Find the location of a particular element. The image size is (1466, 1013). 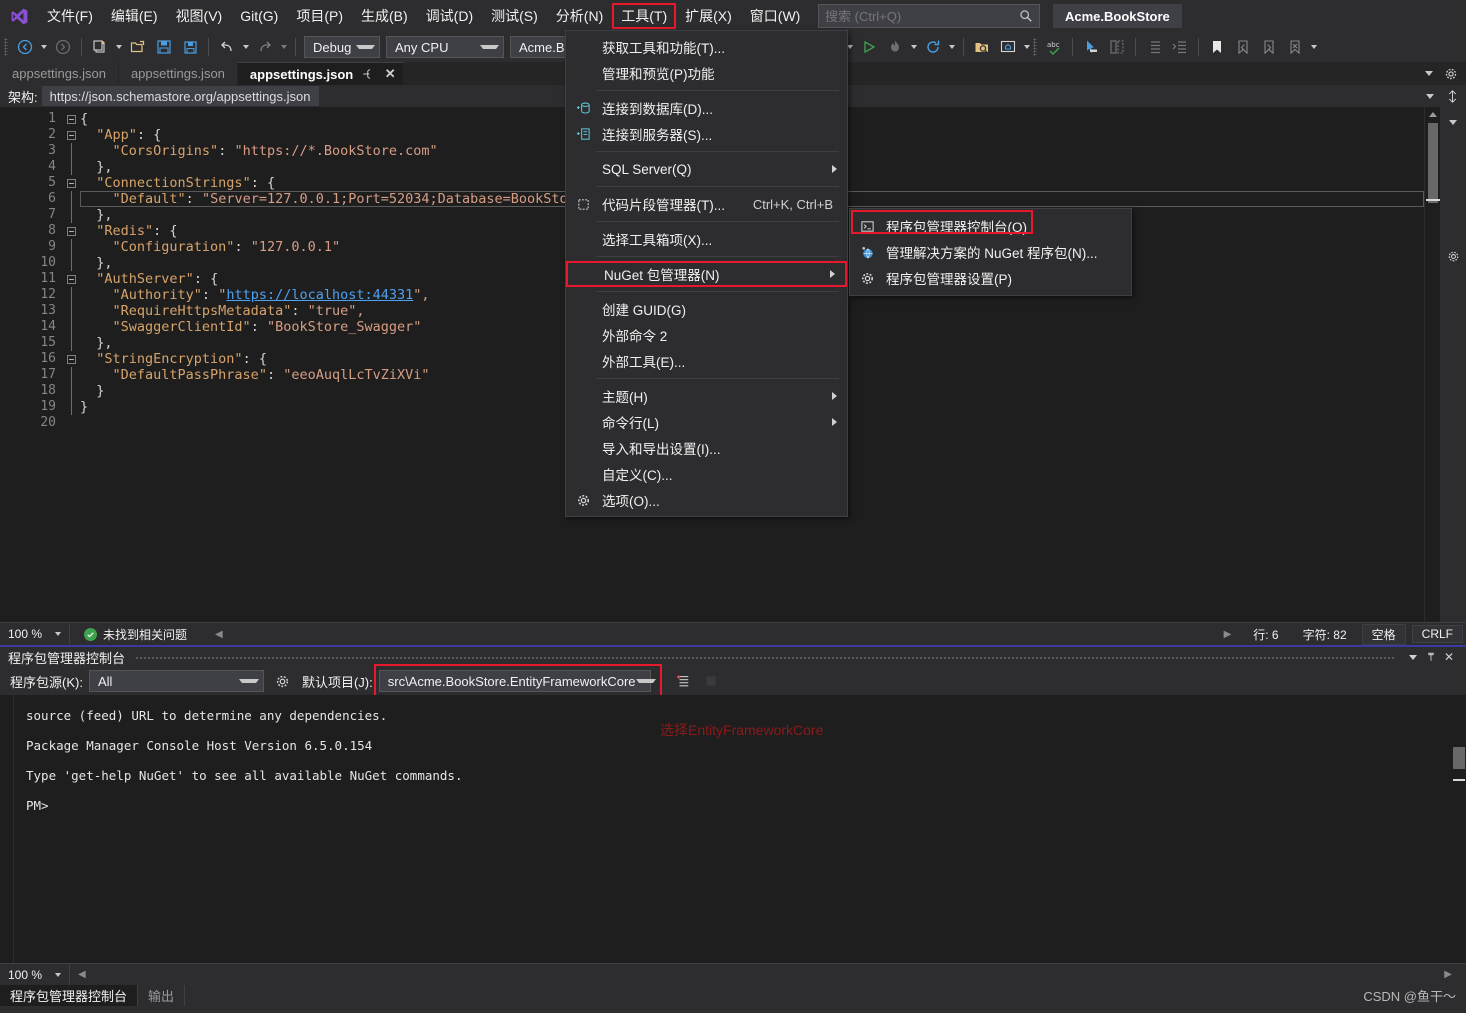

pmc-zoom-combo: 100 % is located at coordinates (35, 974).